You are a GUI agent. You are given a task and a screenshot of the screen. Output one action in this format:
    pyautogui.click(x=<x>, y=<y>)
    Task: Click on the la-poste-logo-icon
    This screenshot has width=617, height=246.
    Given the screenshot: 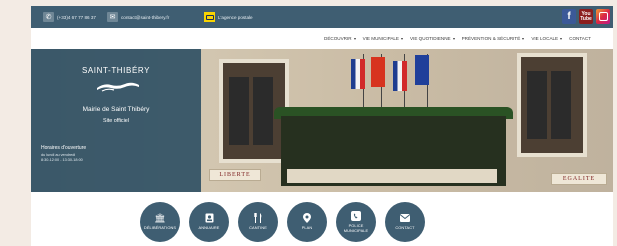 What is the action you would take?
    pyautogui.click(x=209, y=17)
    